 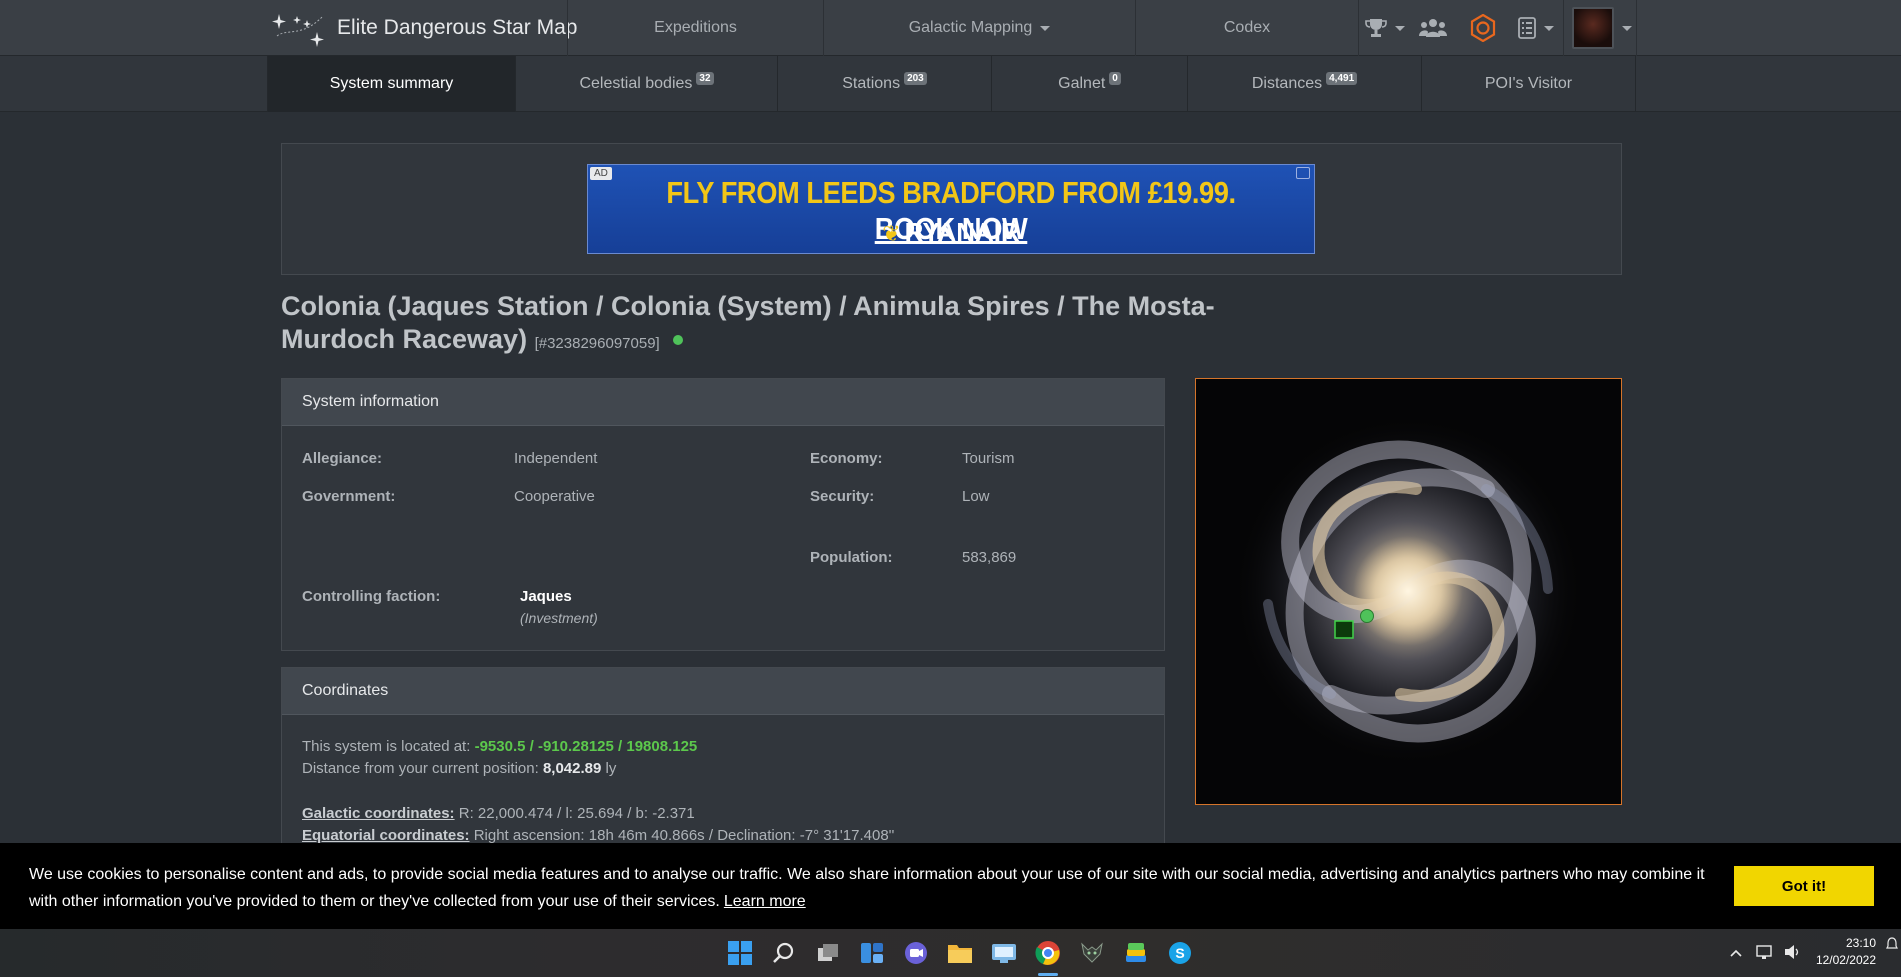 I want to click on government-label: Government:, so click(x=349, y=496).